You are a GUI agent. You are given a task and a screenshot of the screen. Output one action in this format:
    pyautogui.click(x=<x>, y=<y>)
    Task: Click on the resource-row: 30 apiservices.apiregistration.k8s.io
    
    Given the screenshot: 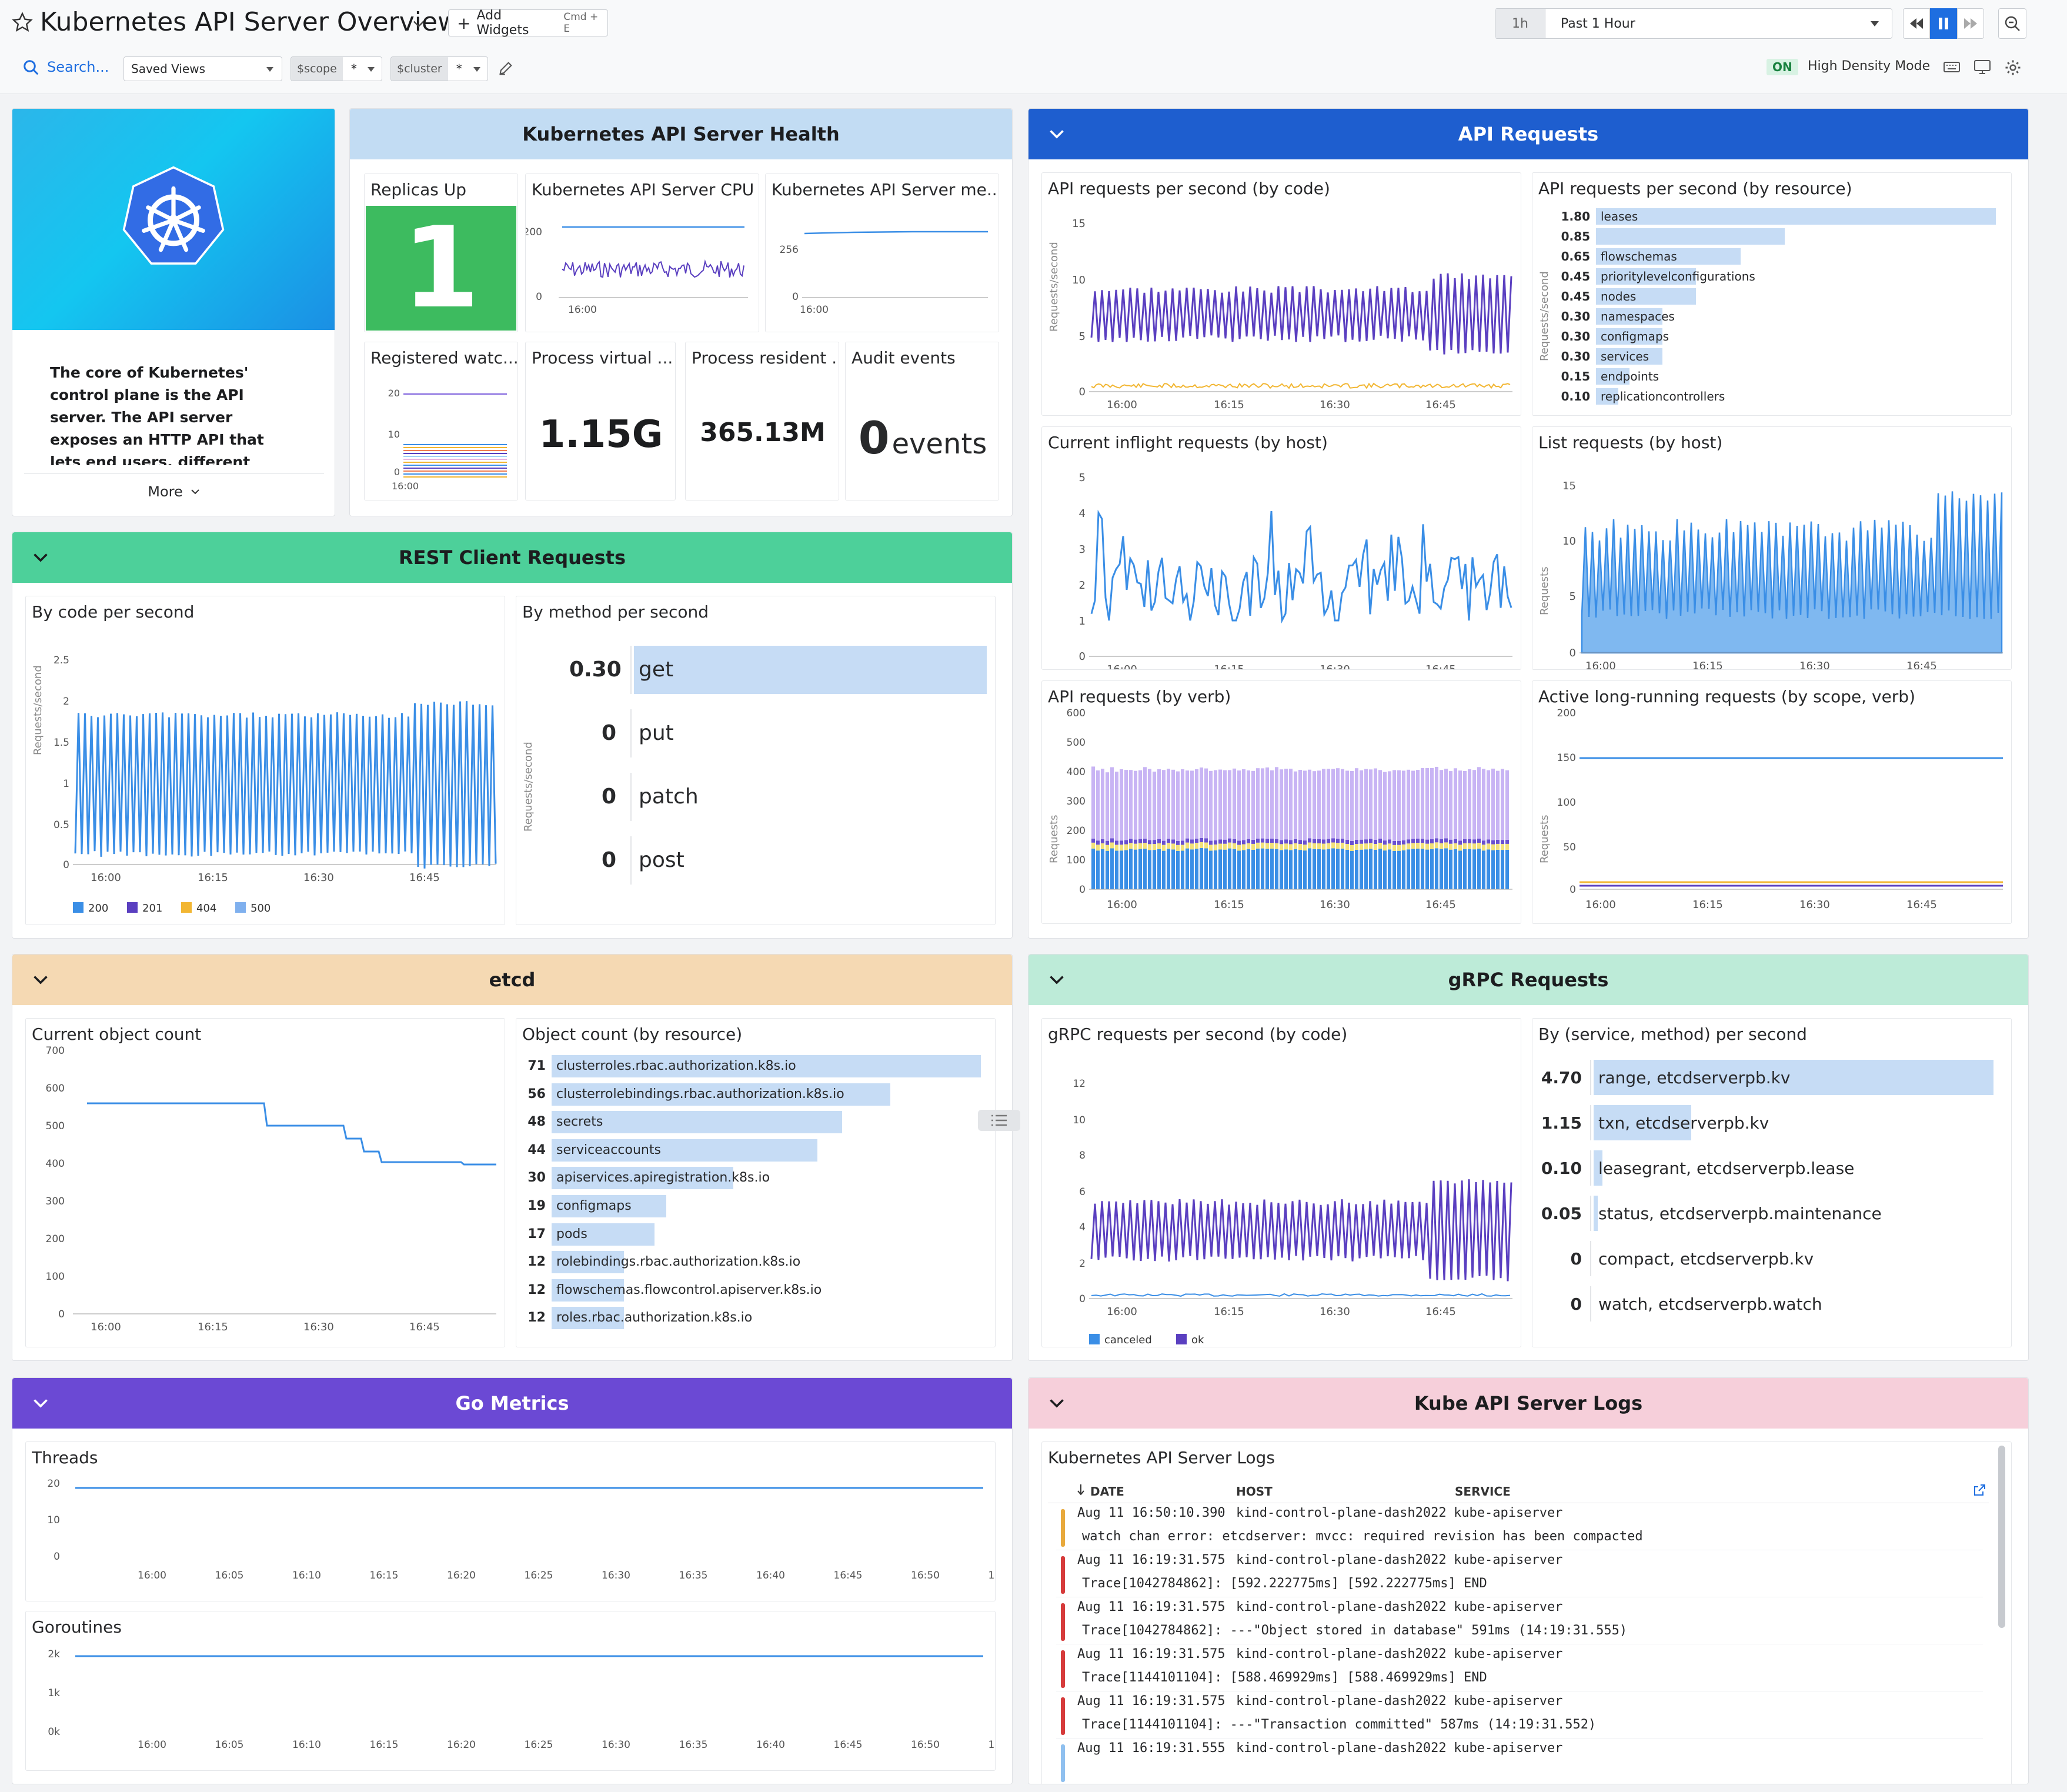 What is the action you would take?
    pyautogui.click(x=752, y=1178)
    